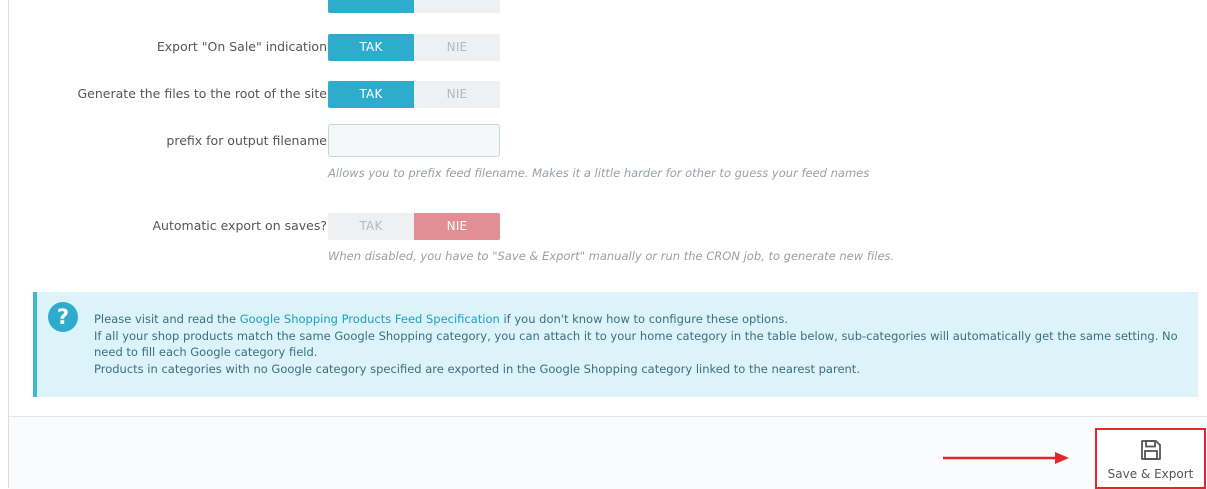 This screenshot has height=489, width=1207. What do you see at coordinates (1150, 450) in the screenshot?
I see `floppy-disk-icon` at bounding box center [1150, 450].